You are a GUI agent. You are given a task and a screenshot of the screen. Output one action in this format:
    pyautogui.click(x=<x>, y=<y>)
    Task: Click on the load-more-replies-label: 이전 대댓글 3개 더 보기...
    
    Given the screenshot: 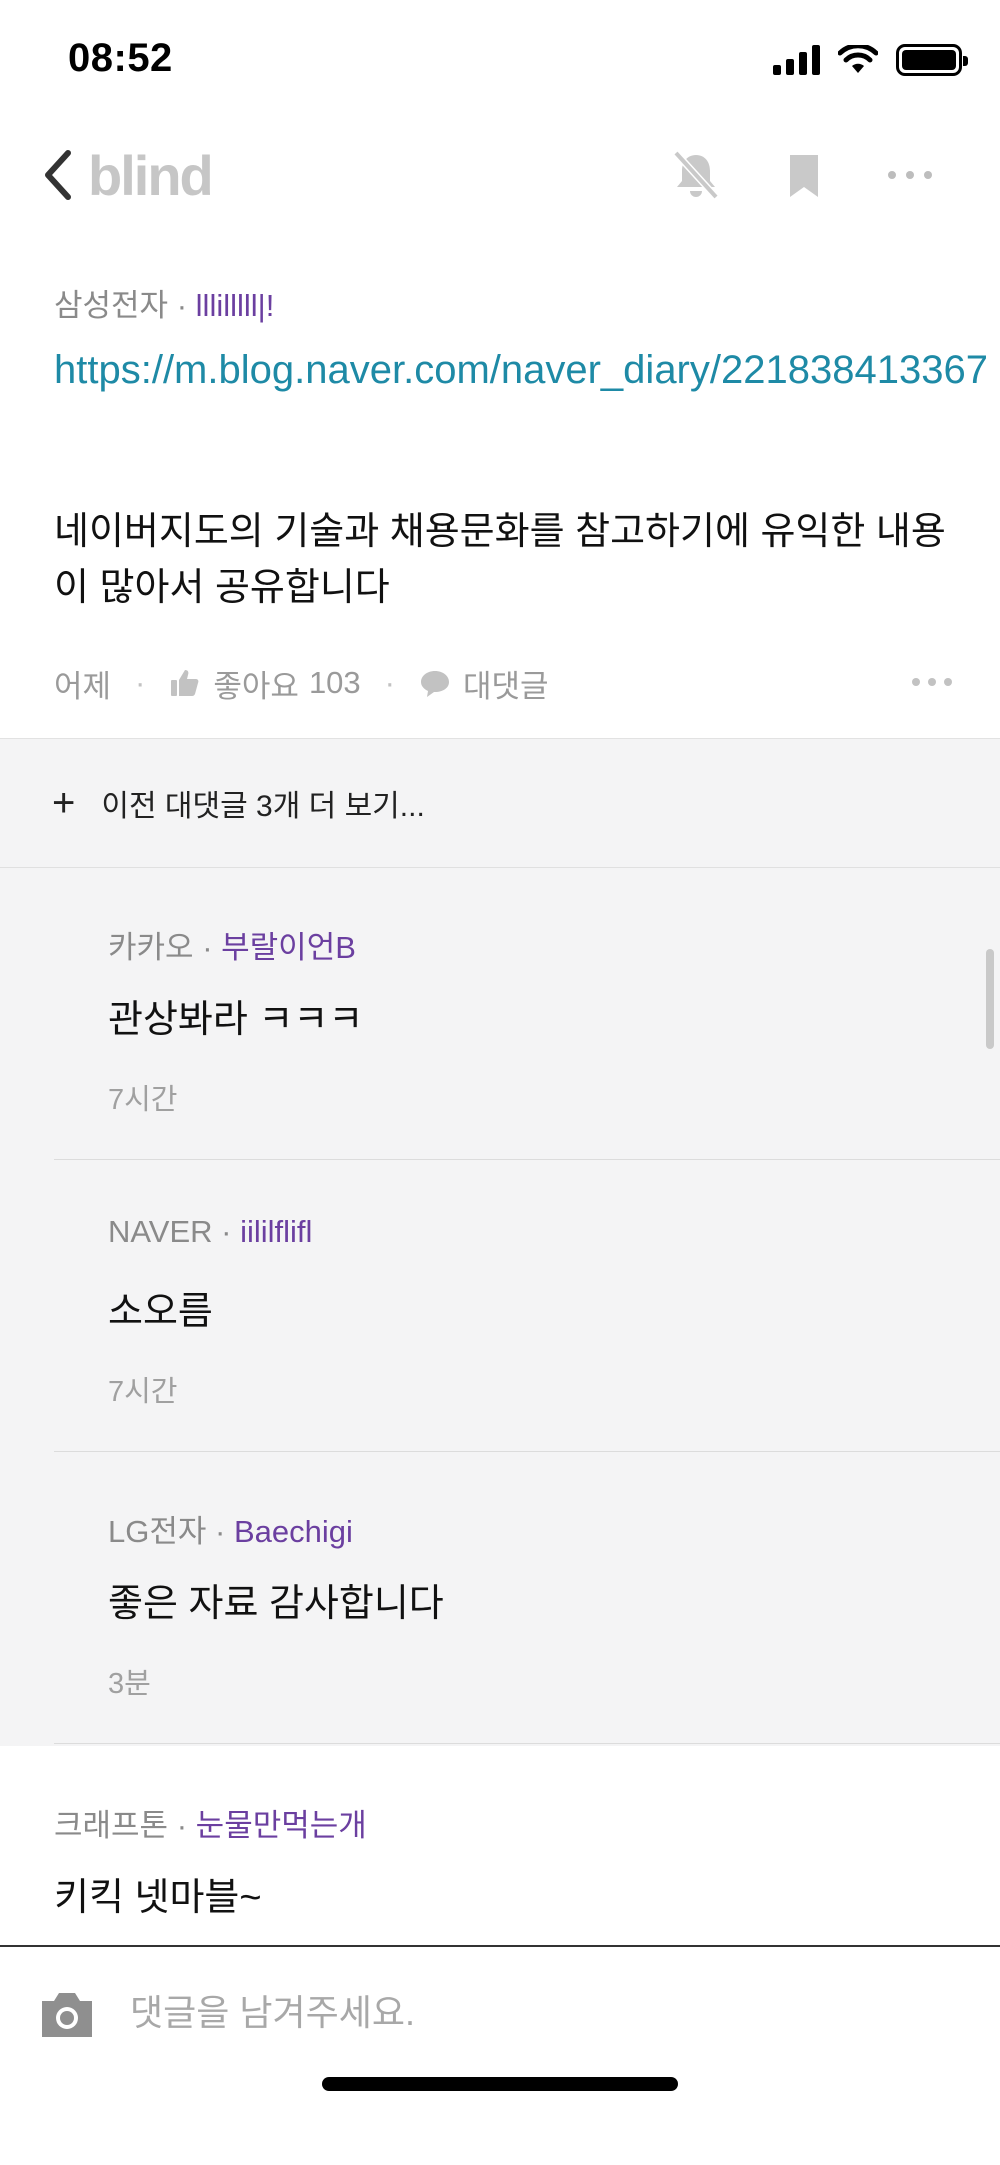 What is the action you would take?
    pyautogui.click(x=263, y=806)
    